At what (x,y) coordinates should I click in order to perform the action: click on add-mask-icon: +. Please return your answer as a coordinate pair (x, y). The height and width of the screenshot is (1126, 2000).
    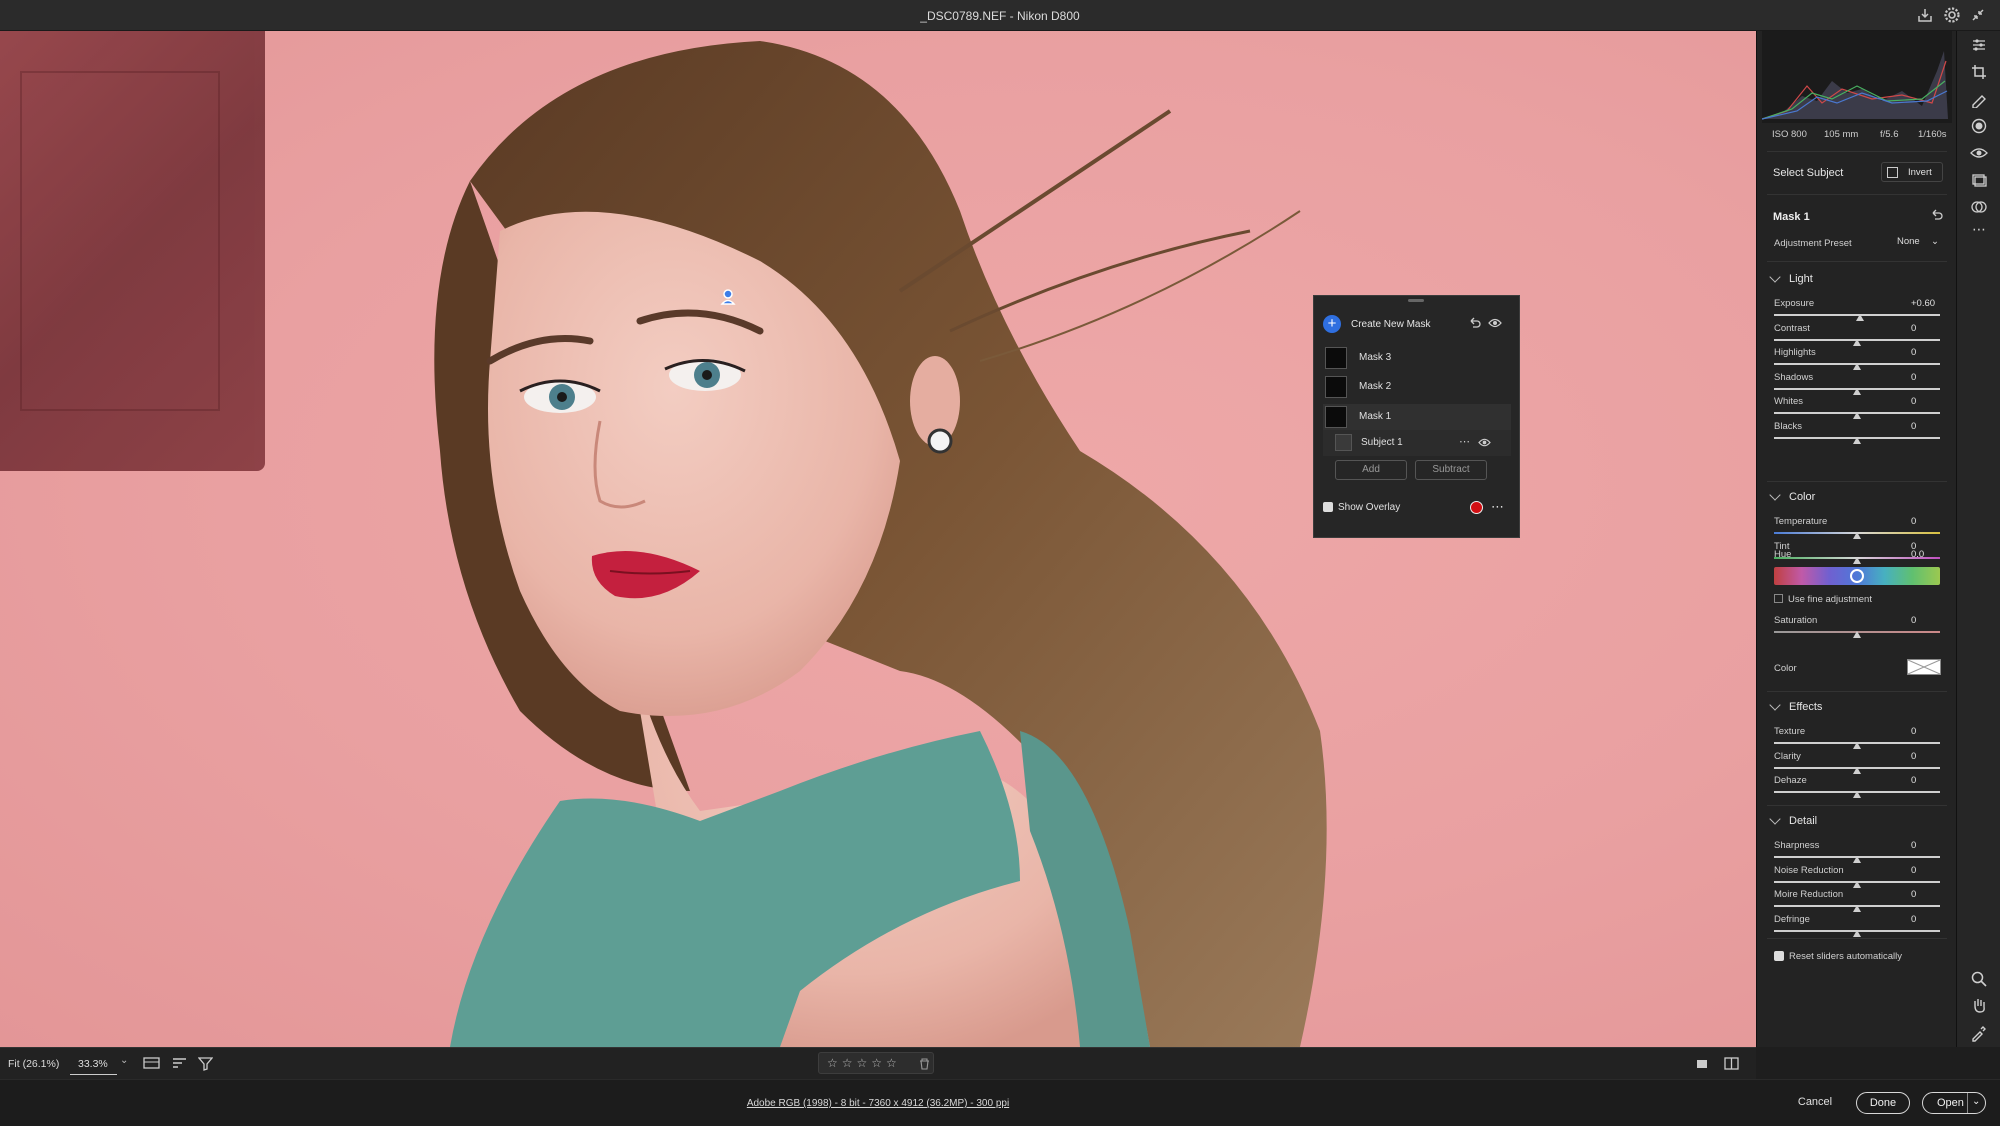
    Looking at the image, I should click on (1332, 324).